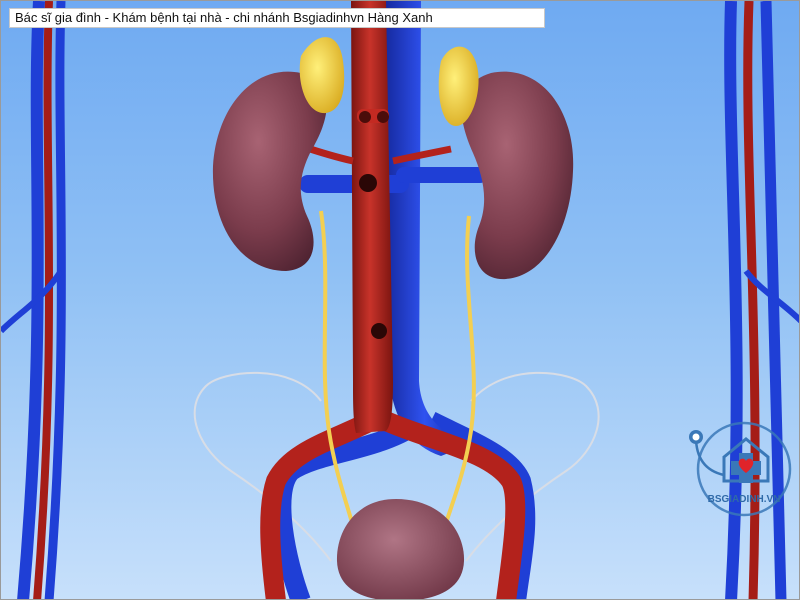  Describe the element at coordinates (368, 183) in the screenshot. I see `renal-artery-opening` at that location.